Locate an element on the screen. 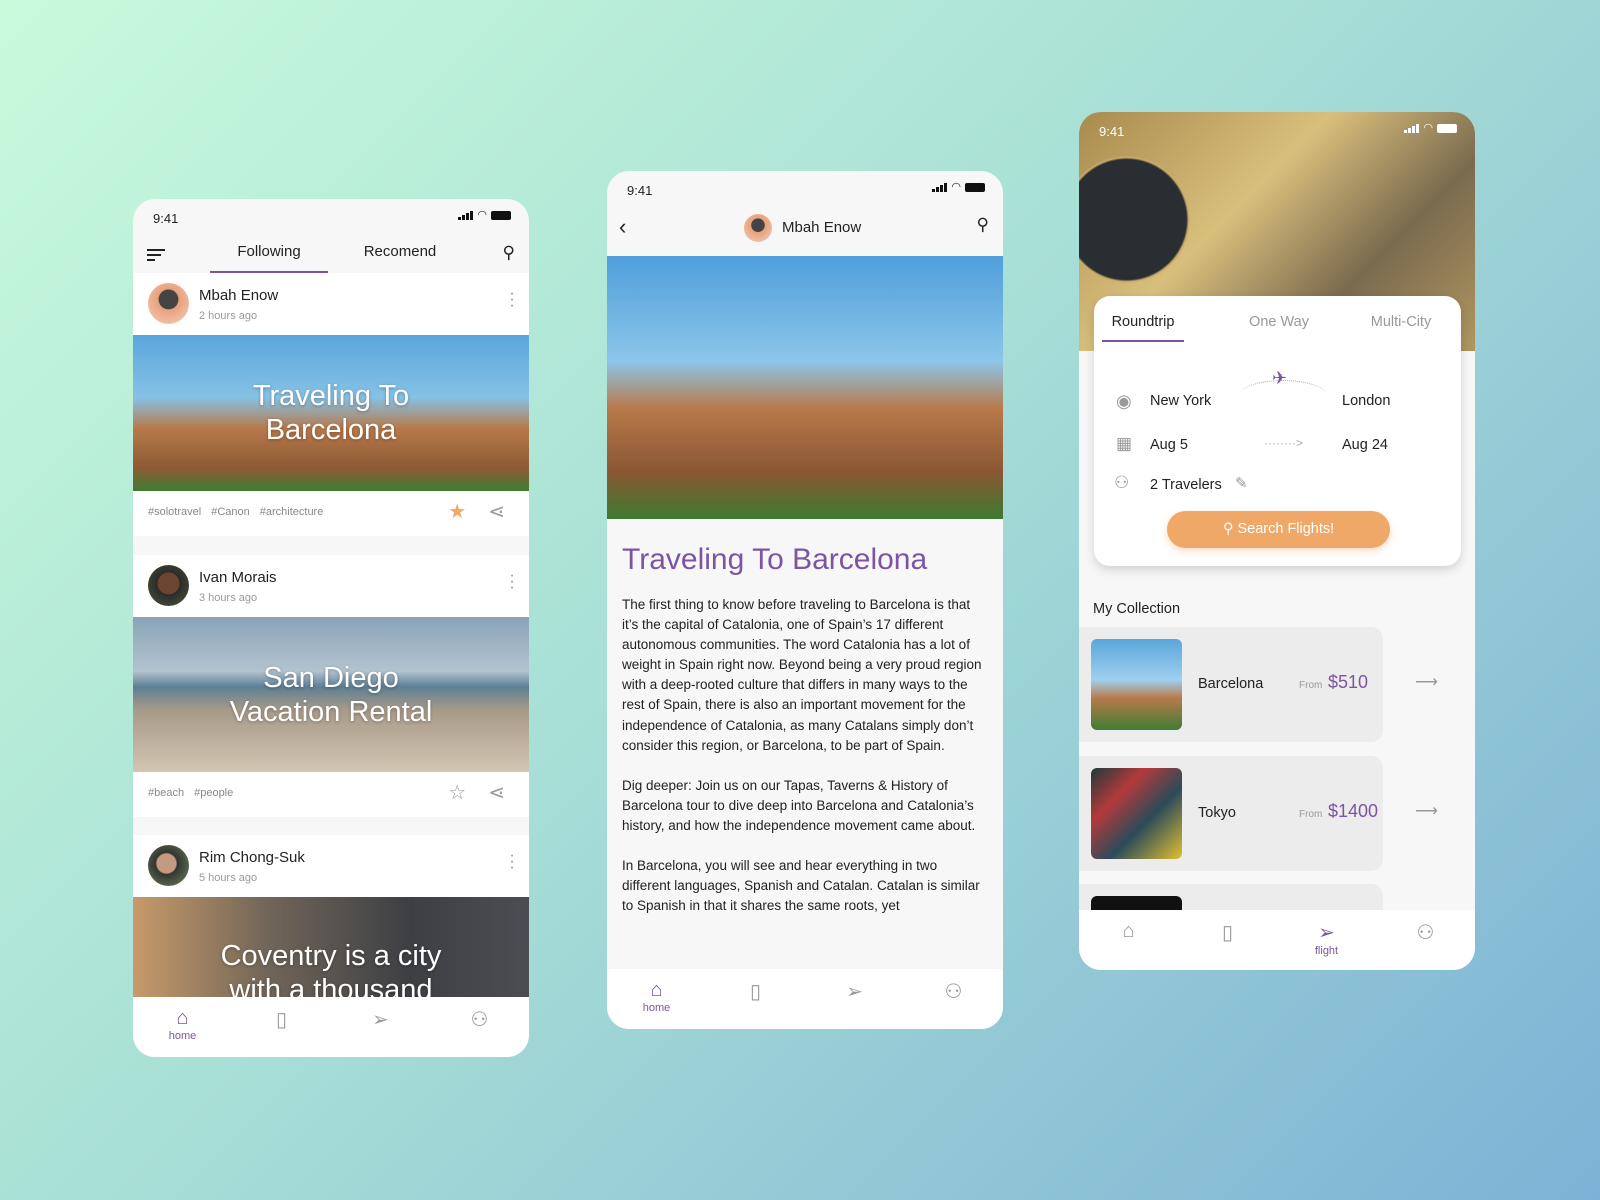 The width and height of the screenshot is (1600, 1200). return-date: Aug 24 is located at coordinates (1365, 445).